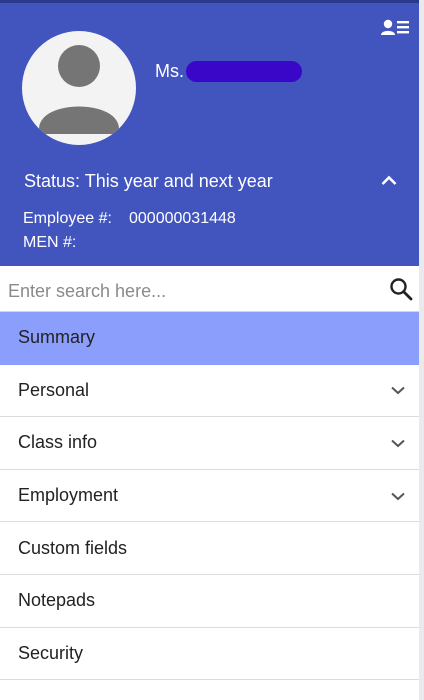 This screenshot has width=424, height=700. What do you see at coordinates (209, 548) in the screenshot?
I see `menu-item-custom-fields: Custom fields` at bounding box center [209, 548].